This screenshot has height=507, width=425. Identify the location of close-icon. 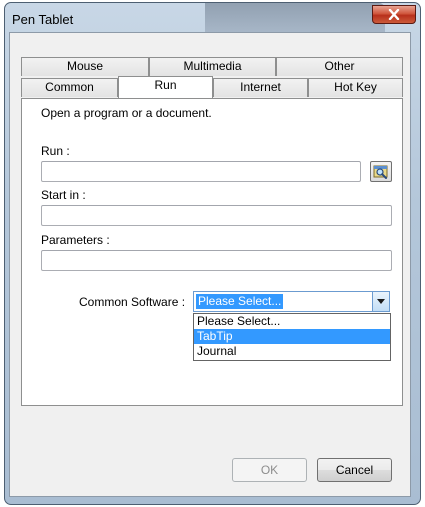
(394, 14).